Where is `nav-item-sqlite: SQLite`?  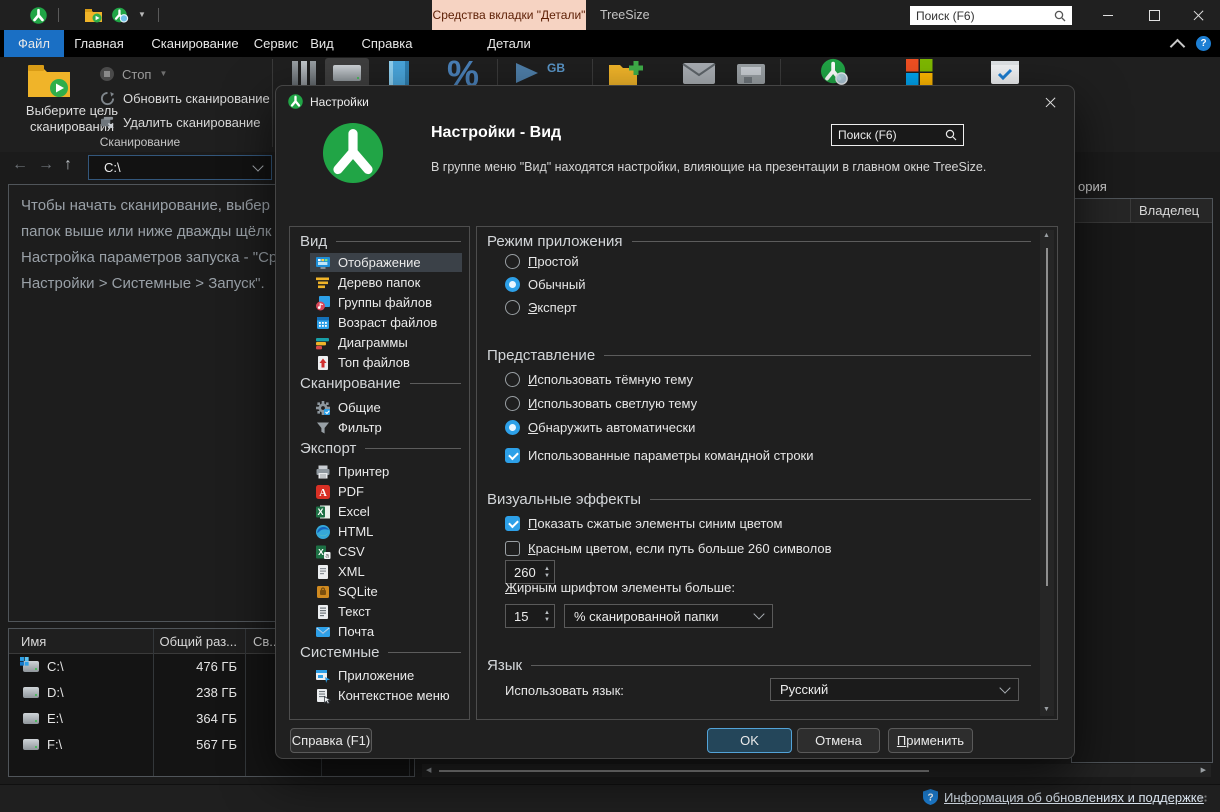
nav-item-sqlite: SQLite is located at coordinates (386, 591).